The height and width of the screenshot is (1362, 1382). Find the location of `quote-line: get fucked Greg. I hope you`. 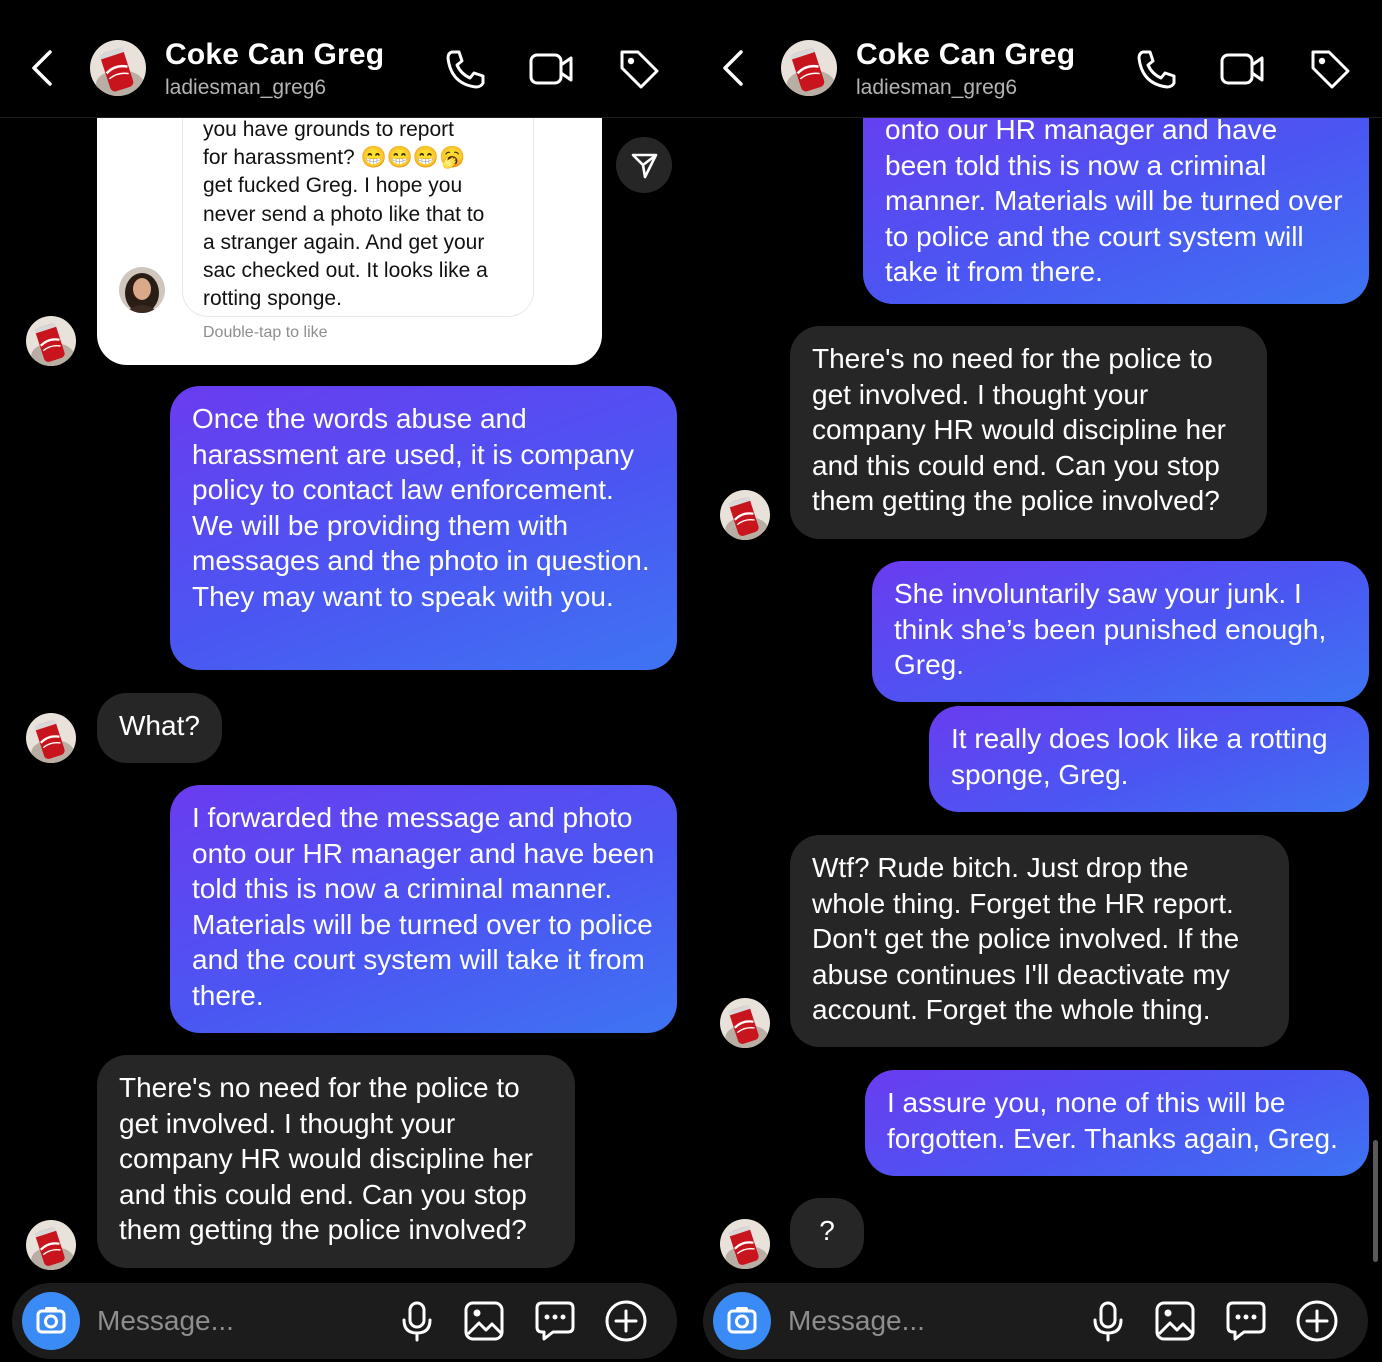

quote-line: get fucked Greg. I hope you is located at coordinates (333, 186).